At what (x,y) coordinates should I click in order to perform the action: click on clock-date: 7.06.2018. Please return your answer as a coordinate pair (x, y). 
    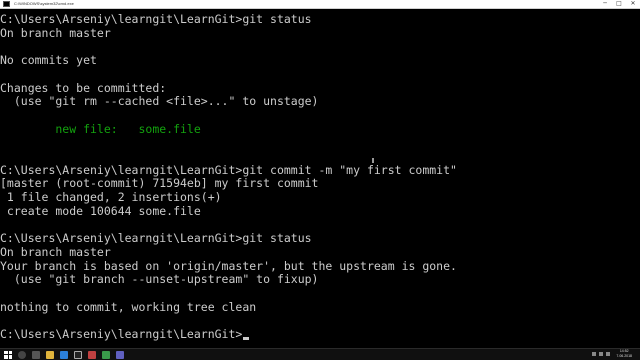
    Looking at the image, I should click on (624, 356).